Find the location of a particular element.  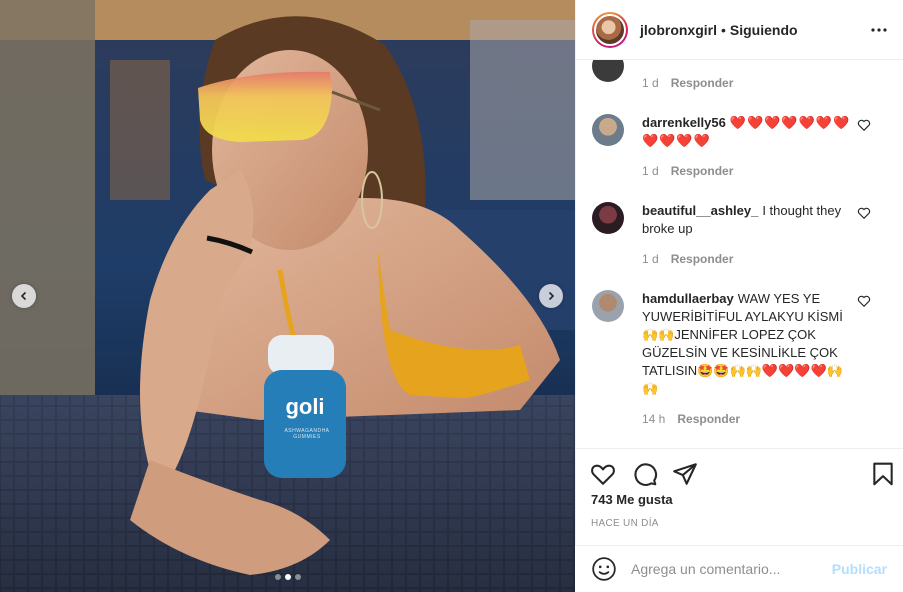

carousel-next-button is located at coordinates (551, 296).